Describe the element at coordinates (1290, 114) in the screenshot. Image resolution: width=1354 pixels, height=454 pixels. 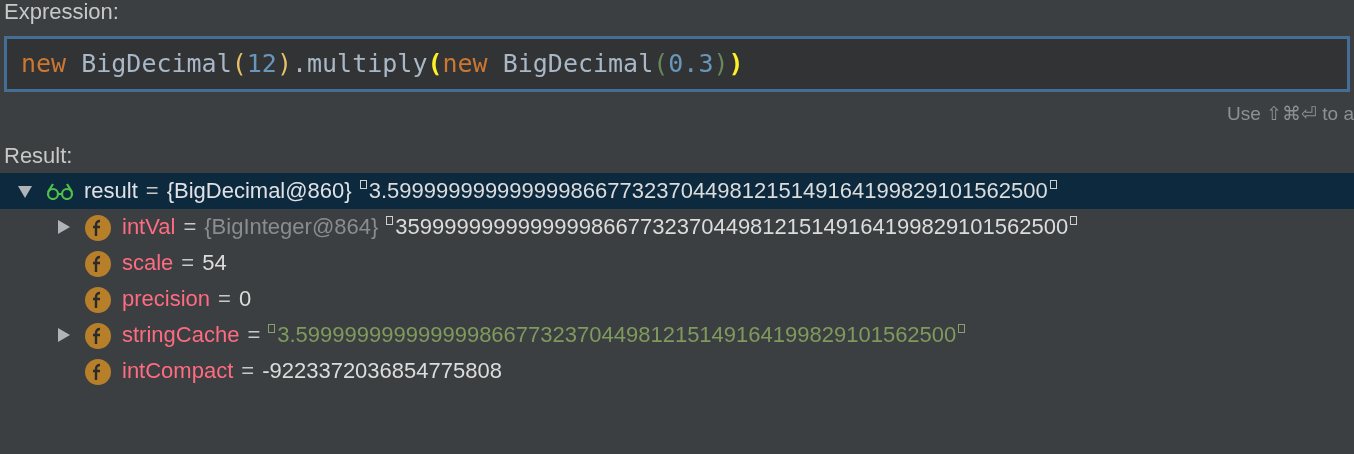
I see `shortcut-hint: Use ⇧⌘⏎ to a` at that location.